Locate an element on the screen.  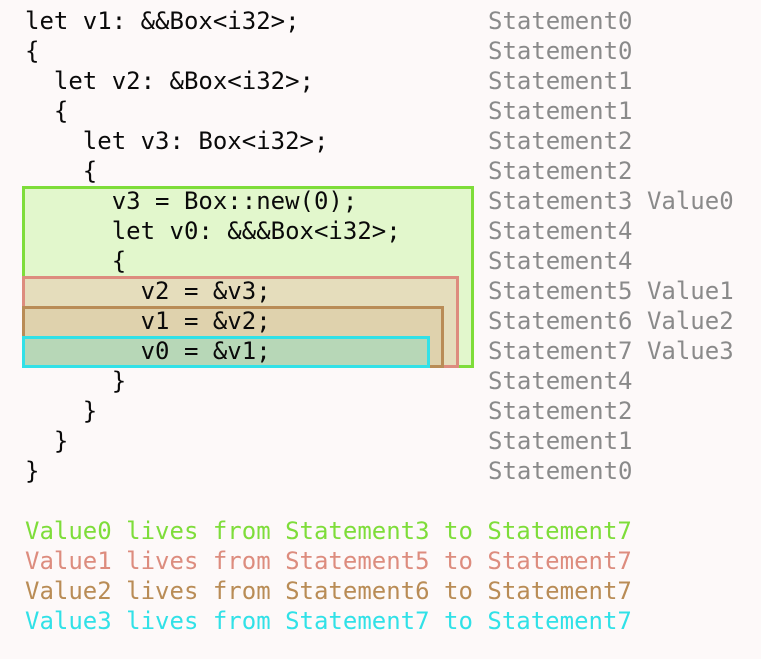
code-line: let v1: &&Box<i32>; is located at coordinates (162, 21).